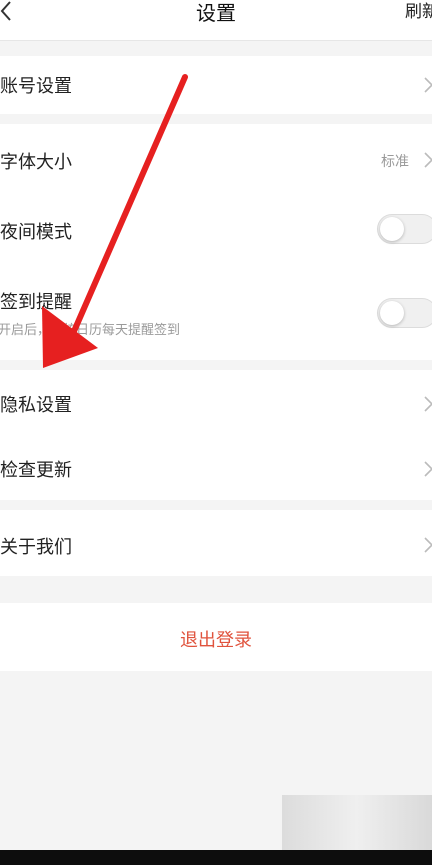 This screenshot has height=865, width=432. I want to click on logout-button: 退出登录, so click(216, 637).